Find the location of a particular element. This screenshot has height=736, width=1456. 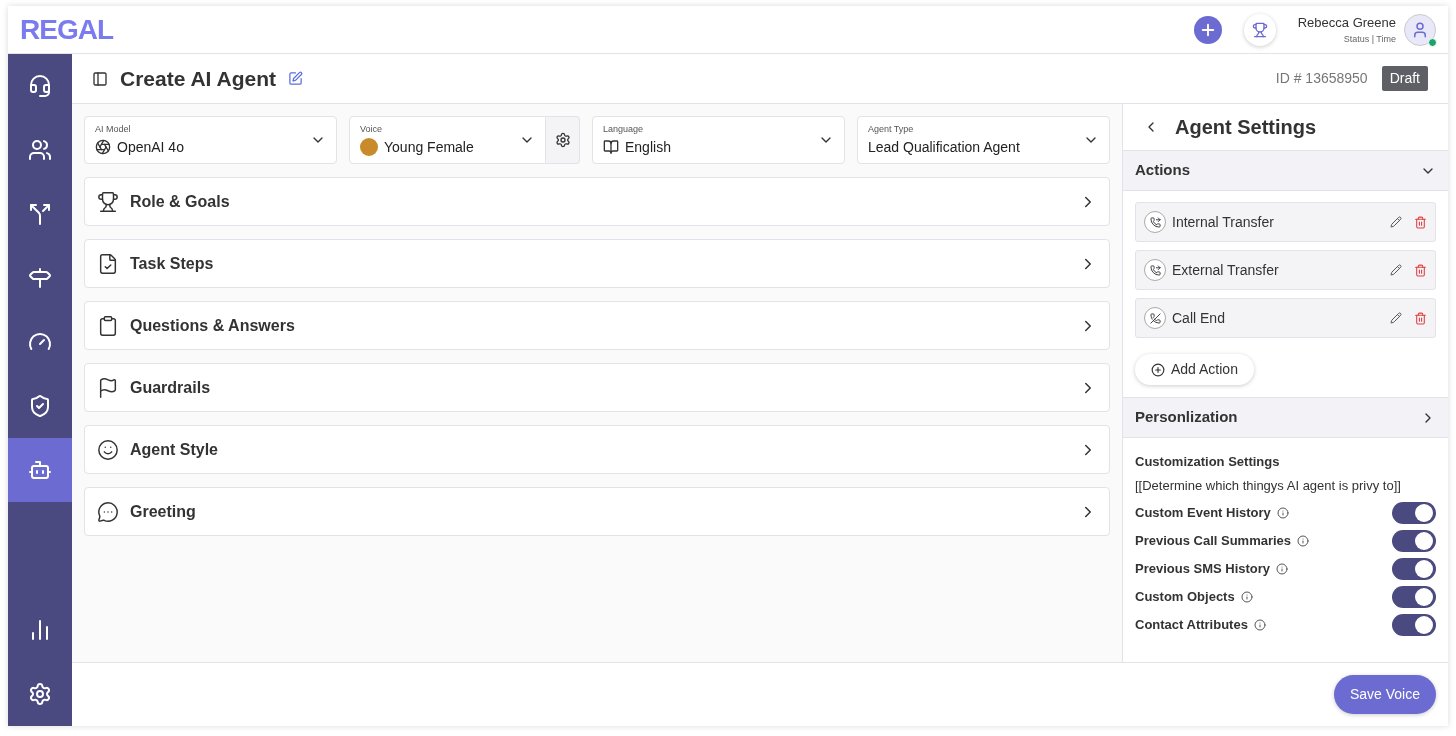

settings-description: [[Determine which thingys AI agent is privy to]] is located at coordinates (1268, 485).